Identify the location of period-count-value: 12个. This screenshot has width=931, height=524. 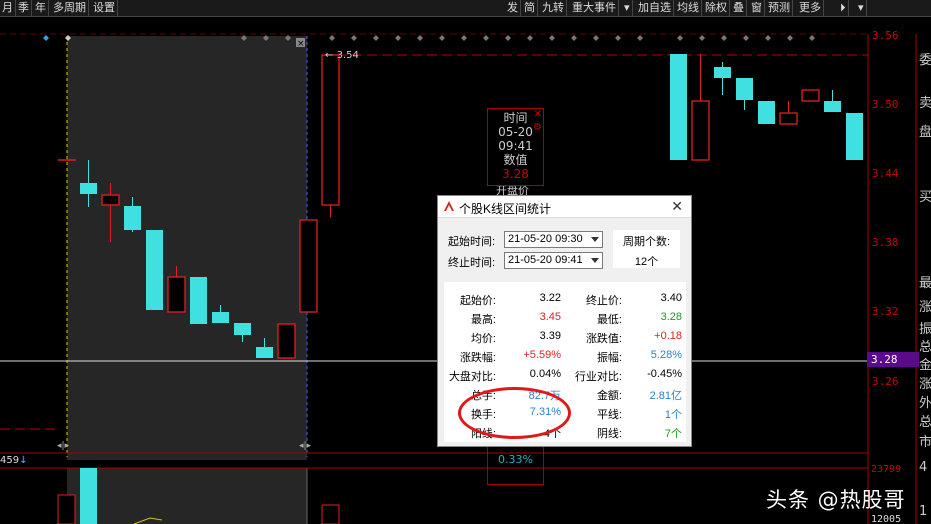
(646, 262).